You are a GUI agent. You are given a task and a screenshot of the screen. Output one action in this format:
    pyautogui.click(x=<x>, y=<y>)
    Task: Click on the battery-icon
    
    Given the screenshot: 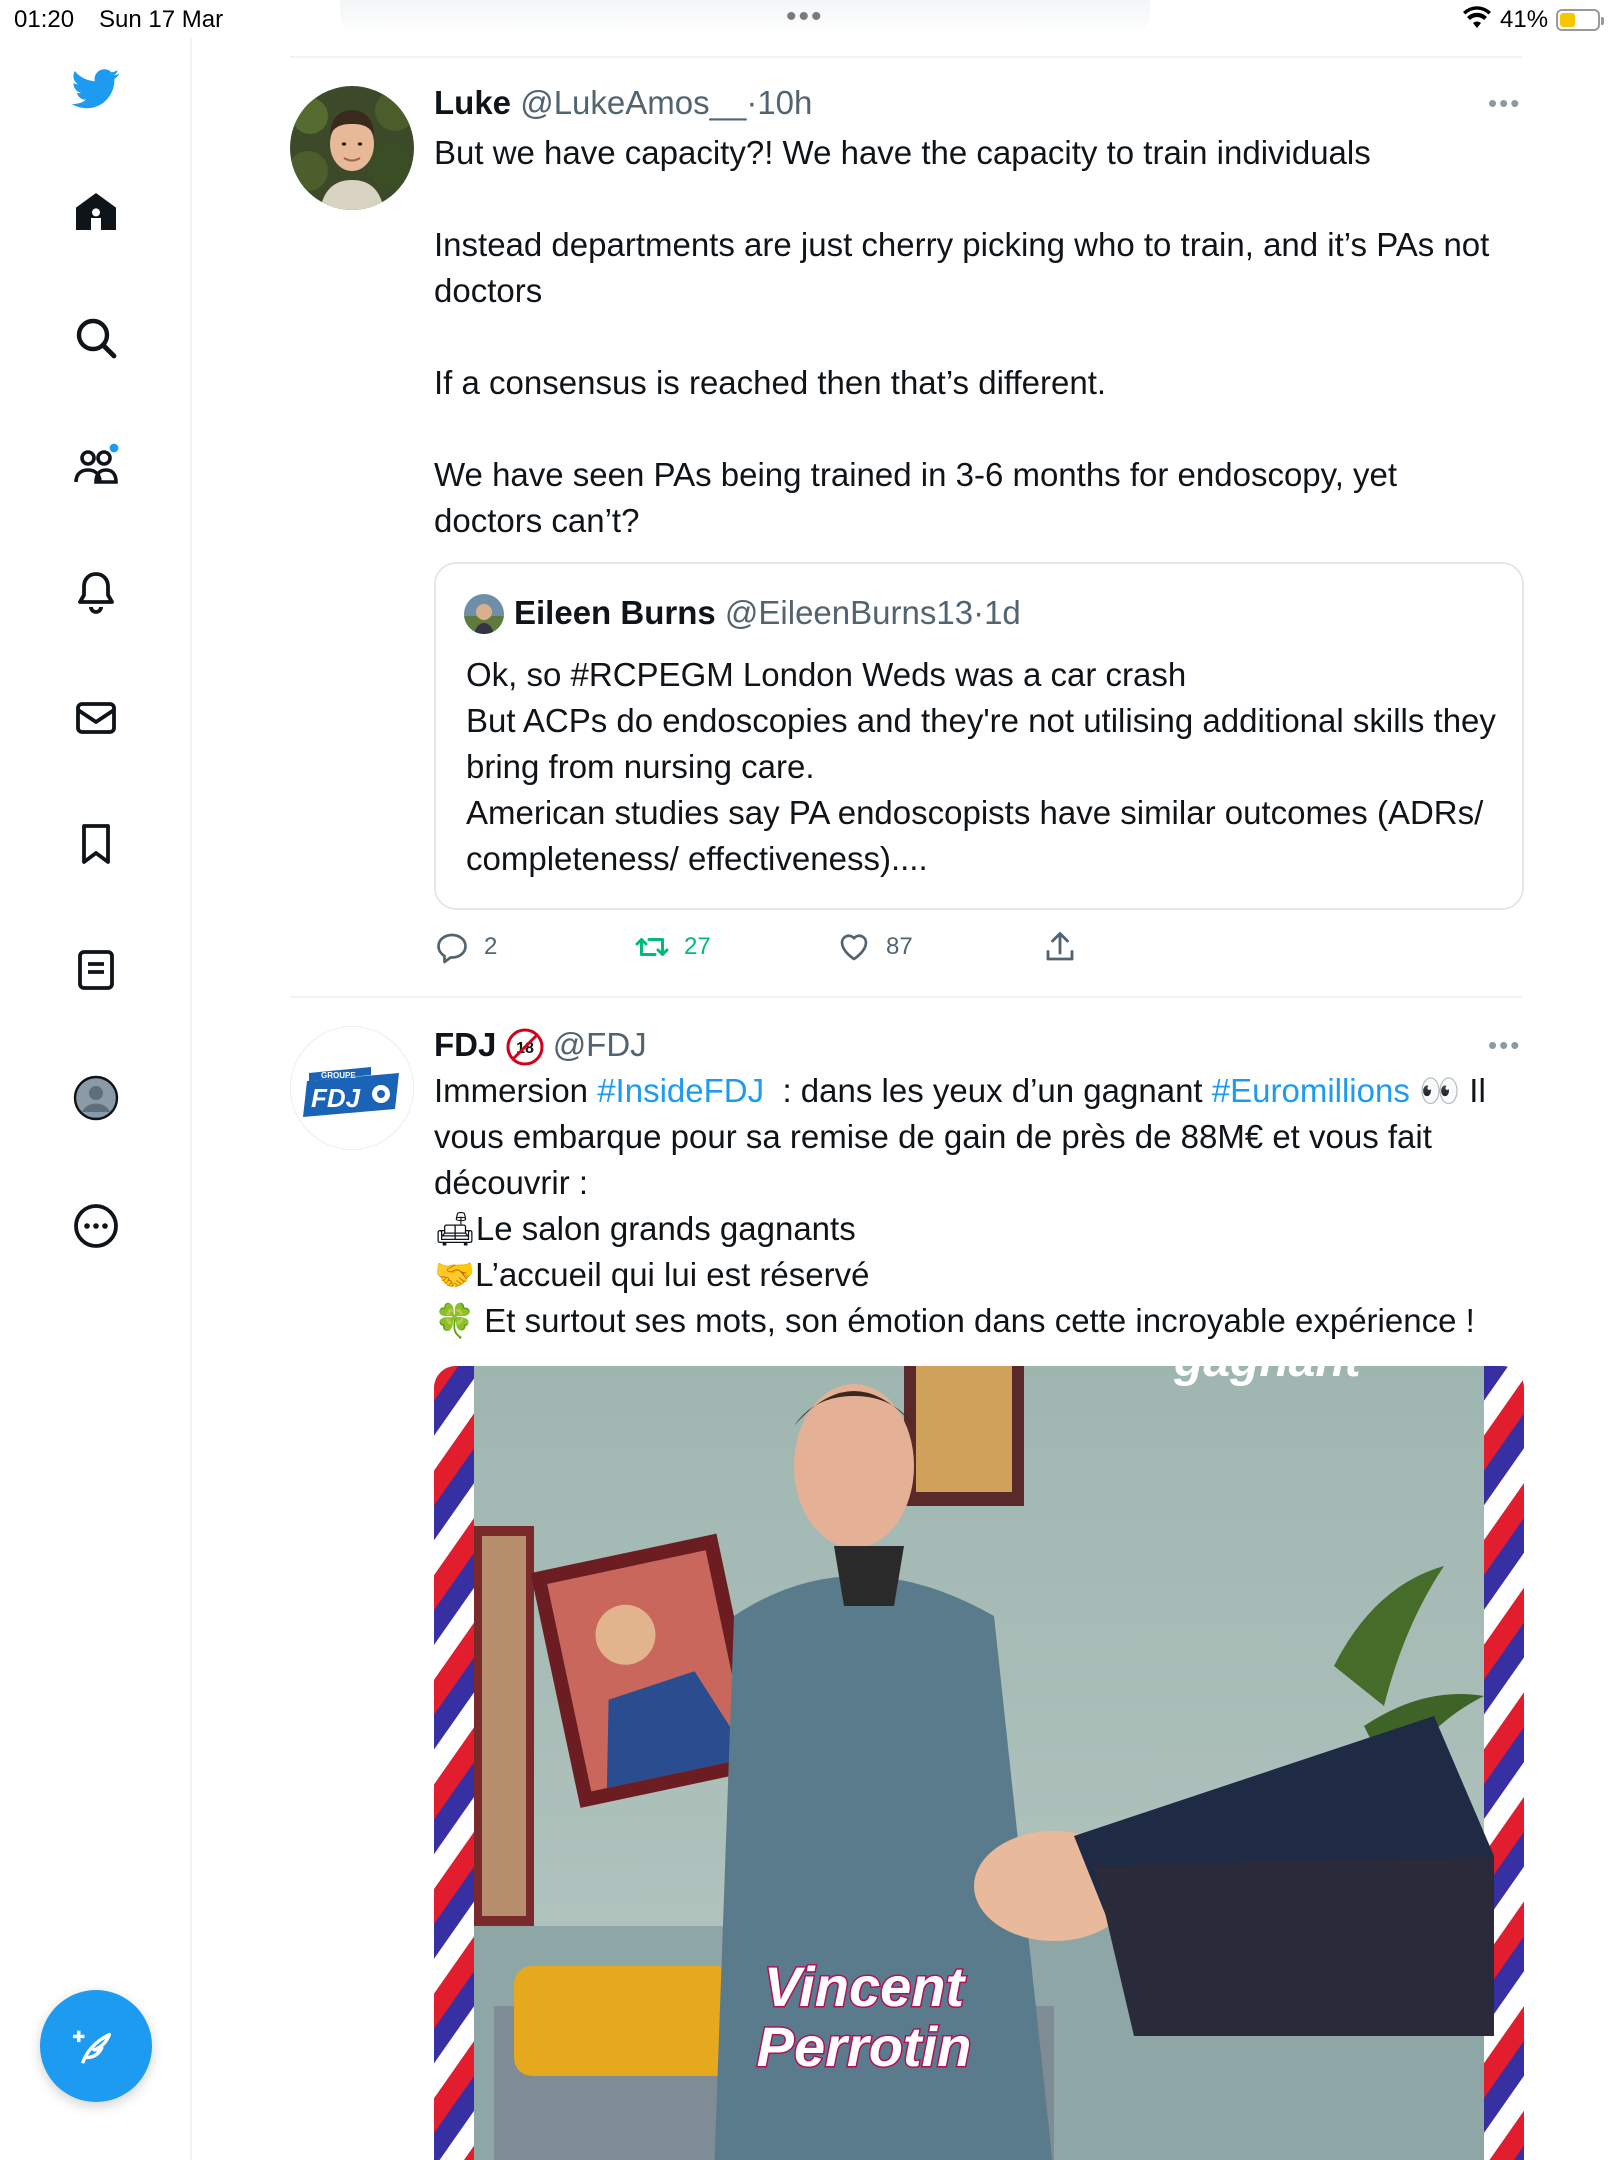 What is the action you would take?
    pyautogui.click(x=1580, y=20)
    